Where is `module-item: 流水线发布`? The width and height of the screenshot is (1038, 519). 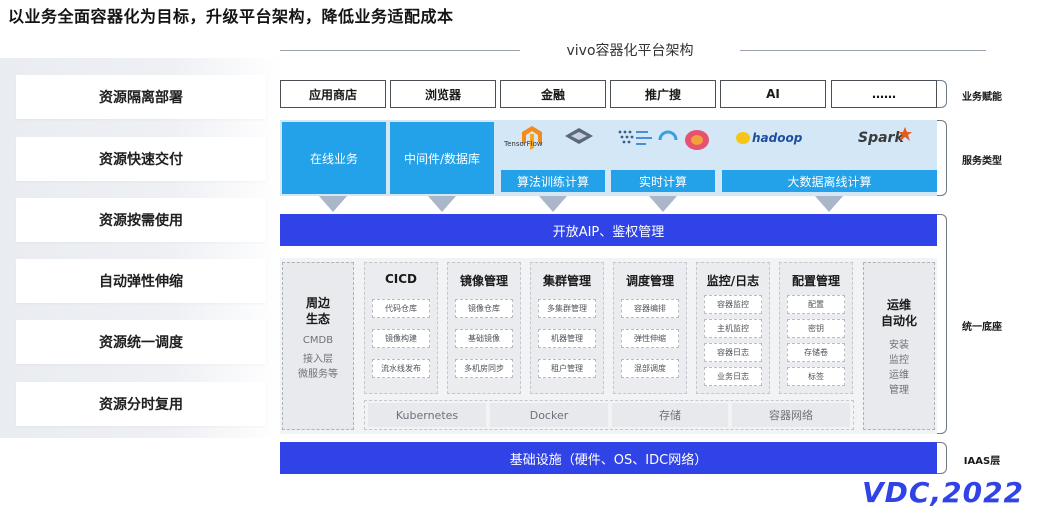 module-item: 流水线发布 is located at coordinates (401, 368).